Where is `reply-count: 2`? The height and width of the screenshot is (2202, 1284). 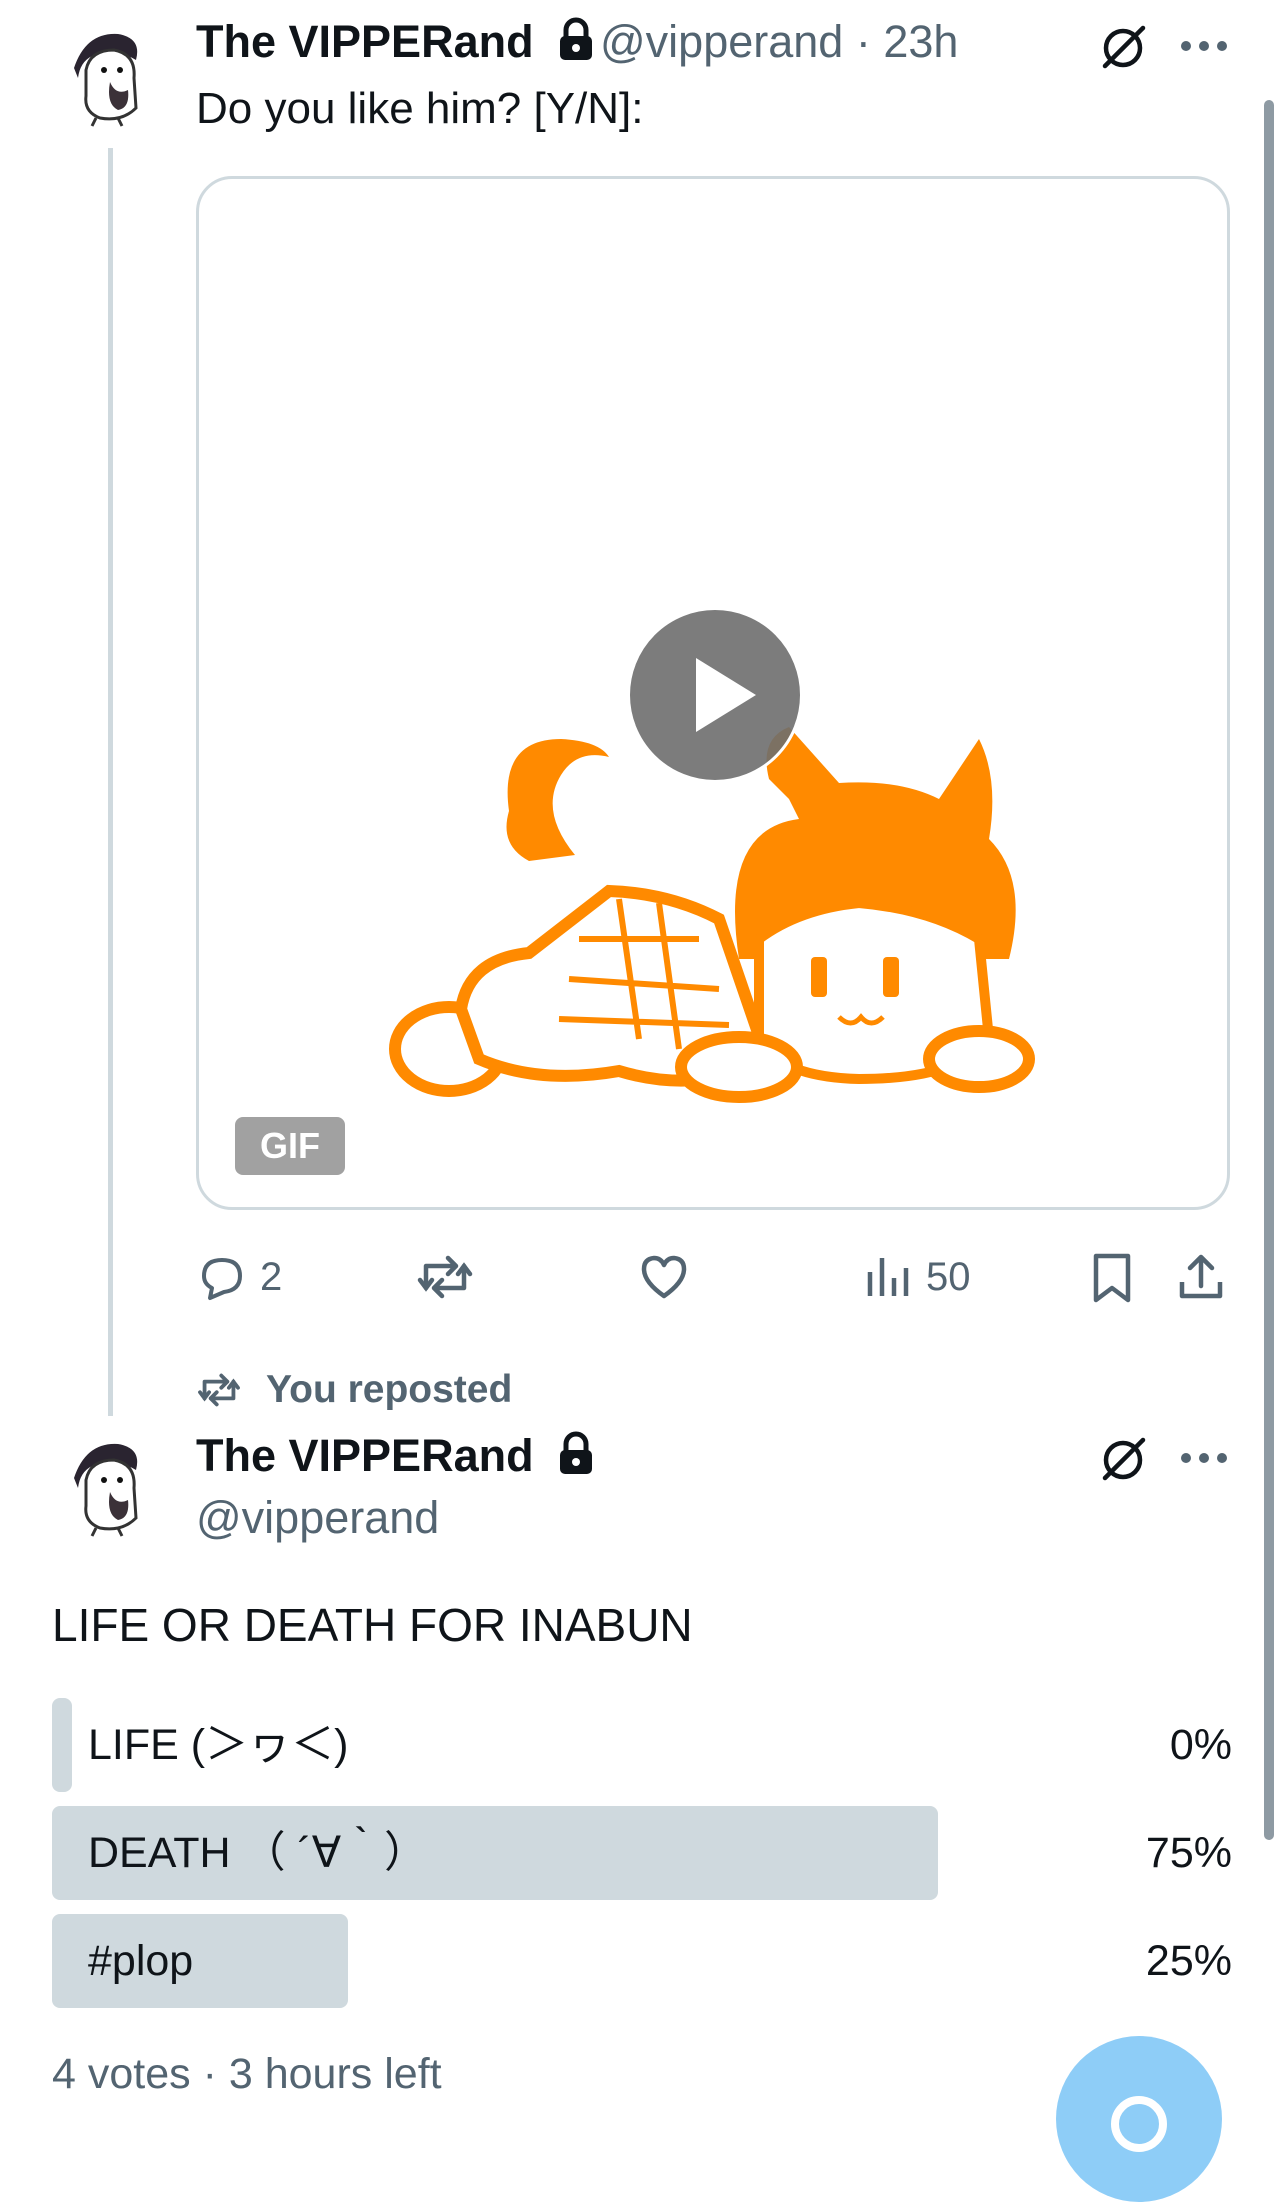 reply-count: 2 is located at coordinates (271, 1276).